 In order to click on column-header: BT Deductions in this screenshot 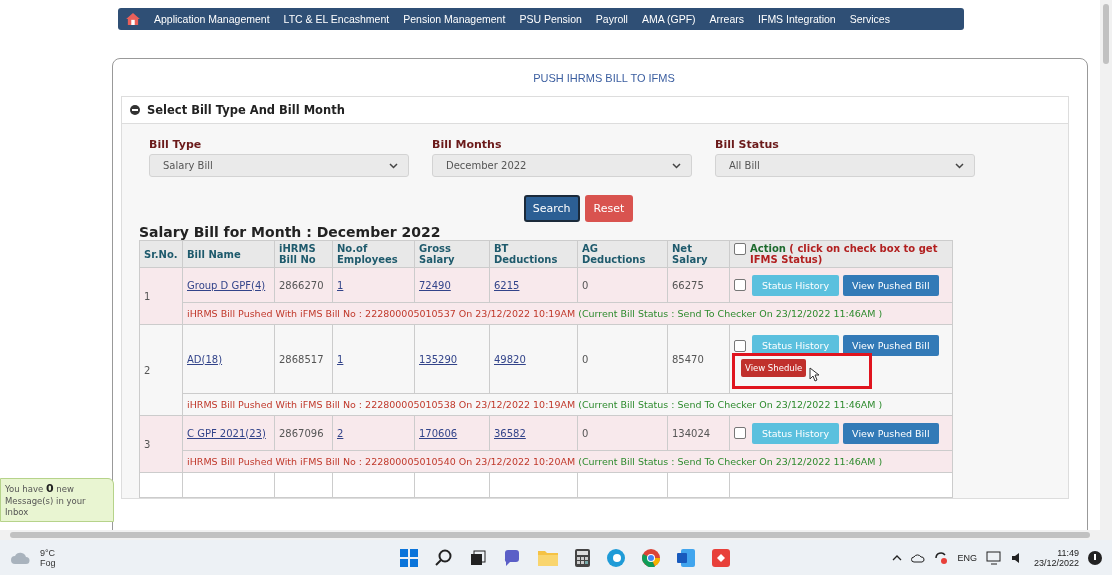, I will do `click(533, 254)`.